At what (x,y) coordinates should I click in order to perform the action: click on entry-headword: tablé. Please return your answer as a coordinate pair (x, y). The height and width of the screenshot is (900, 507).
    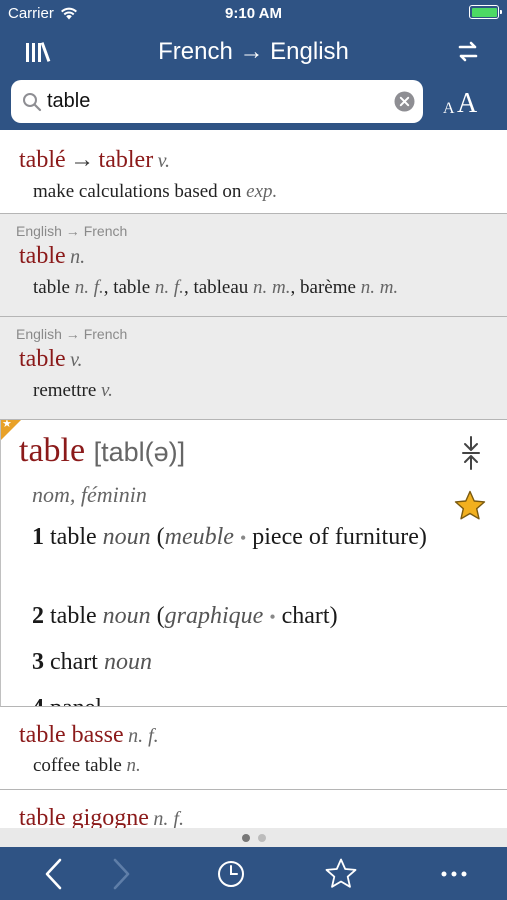
    Looking at the image, I should click on (42, 160).